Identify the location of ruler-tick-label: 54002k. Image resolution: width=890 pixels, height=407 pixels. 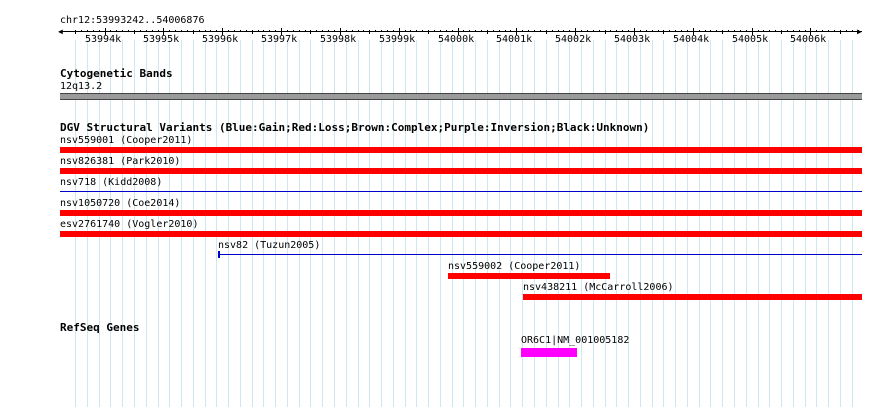
(573, 39).